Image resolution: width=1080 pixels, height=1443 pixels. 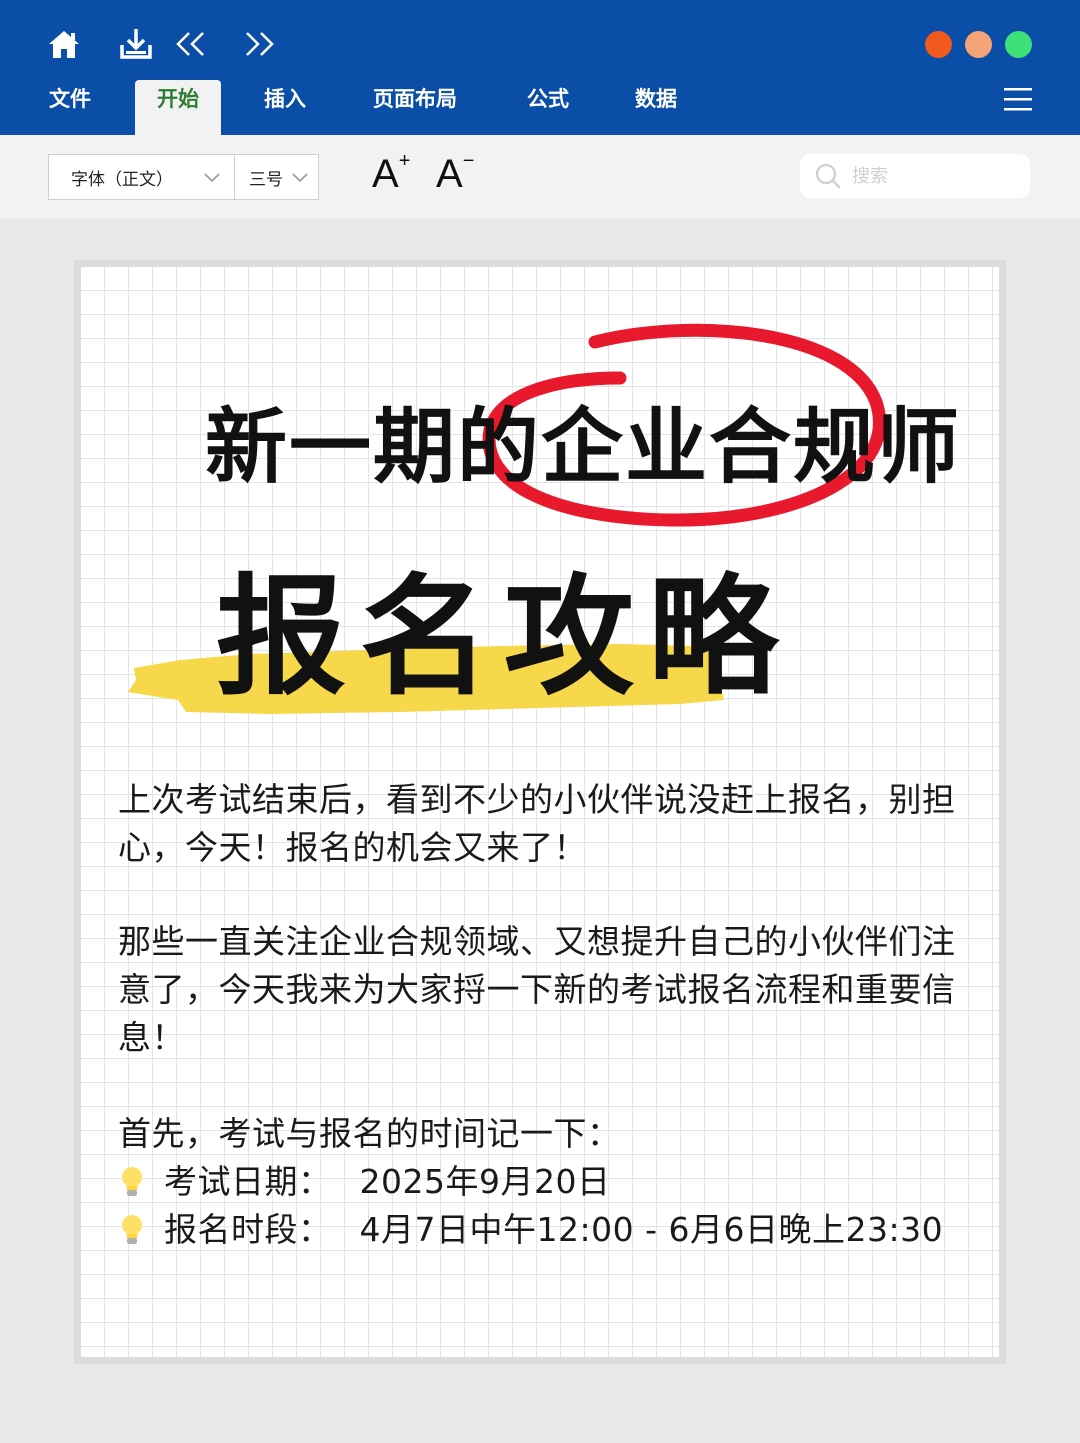 I want to click on search-input, so click(x=932, y=176).